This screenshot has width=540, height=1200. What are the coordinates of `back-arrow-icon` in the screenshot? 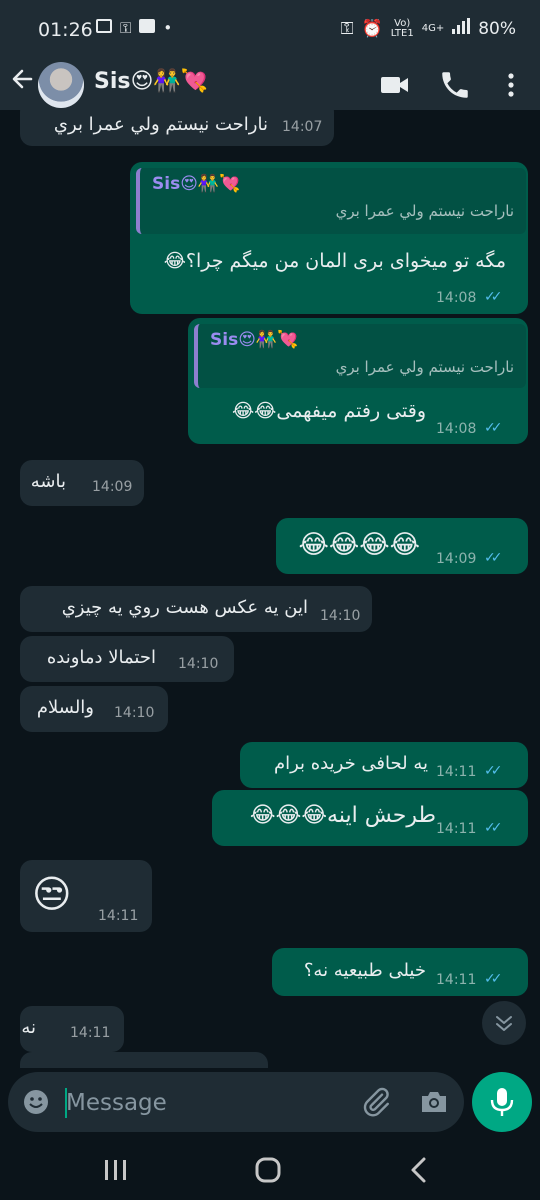 It's located at (22, 82).